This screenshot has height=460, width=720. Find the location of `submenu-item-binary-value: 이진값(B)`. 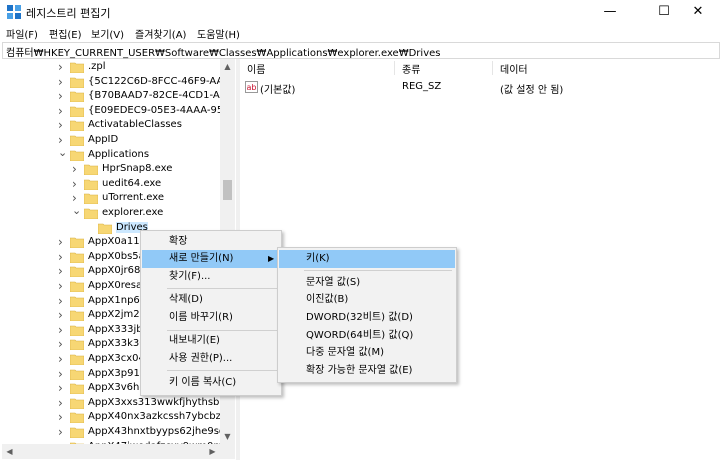

submenu-item-binary-value: 이진값(B) is located at coordinates (367, 300).